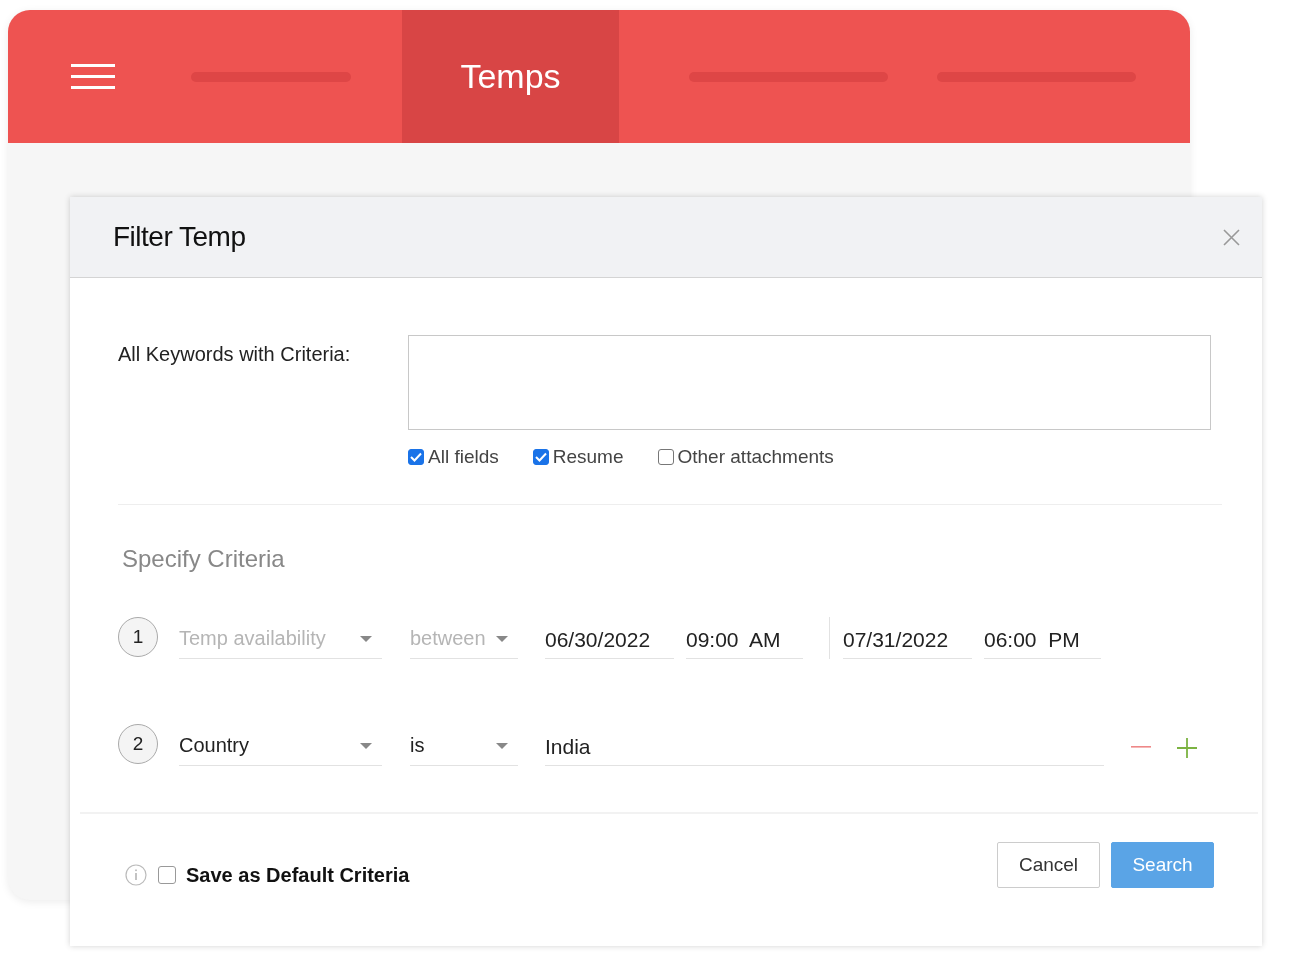  I want to click on close-icon, so click(1231, 237).